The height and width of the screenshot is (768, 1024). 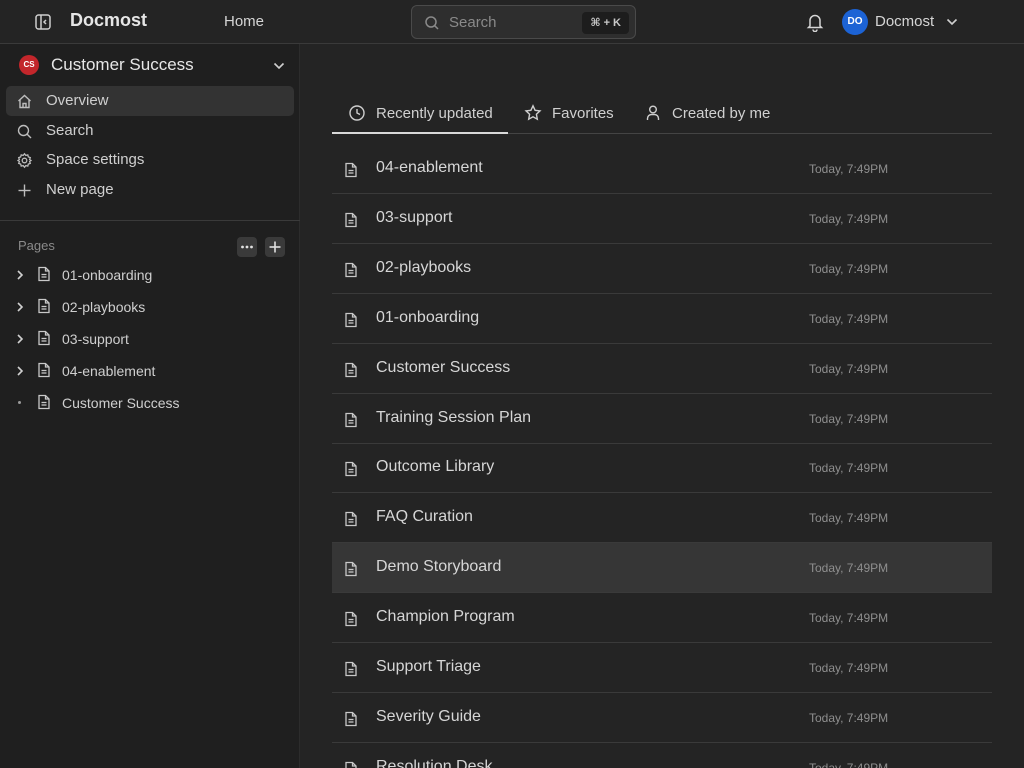 What do you see at coordinates (424, 517) in the screenshot?
I see `page-title: FAQ Curation` at bounding box center [424, 517].